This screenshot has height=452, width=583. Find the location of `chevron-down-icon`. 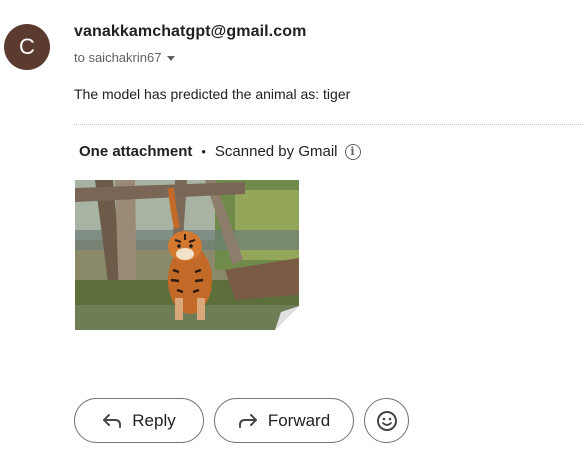

chevron-down-icon is located at coordinates (171, 58).